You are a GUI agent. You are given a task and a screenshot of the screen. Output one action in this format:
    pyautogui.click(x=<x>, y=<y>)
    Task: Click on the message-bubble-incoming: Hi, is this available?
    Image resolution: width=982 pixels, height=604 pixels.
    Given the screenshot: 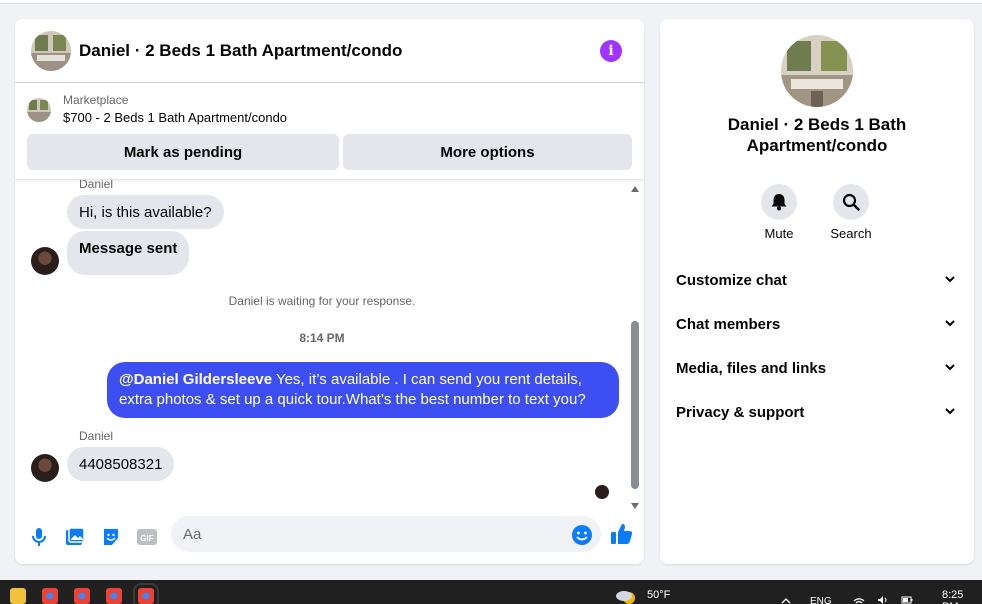 What is the action you would take?
    pyautogui.click(x=145, y=212)
    